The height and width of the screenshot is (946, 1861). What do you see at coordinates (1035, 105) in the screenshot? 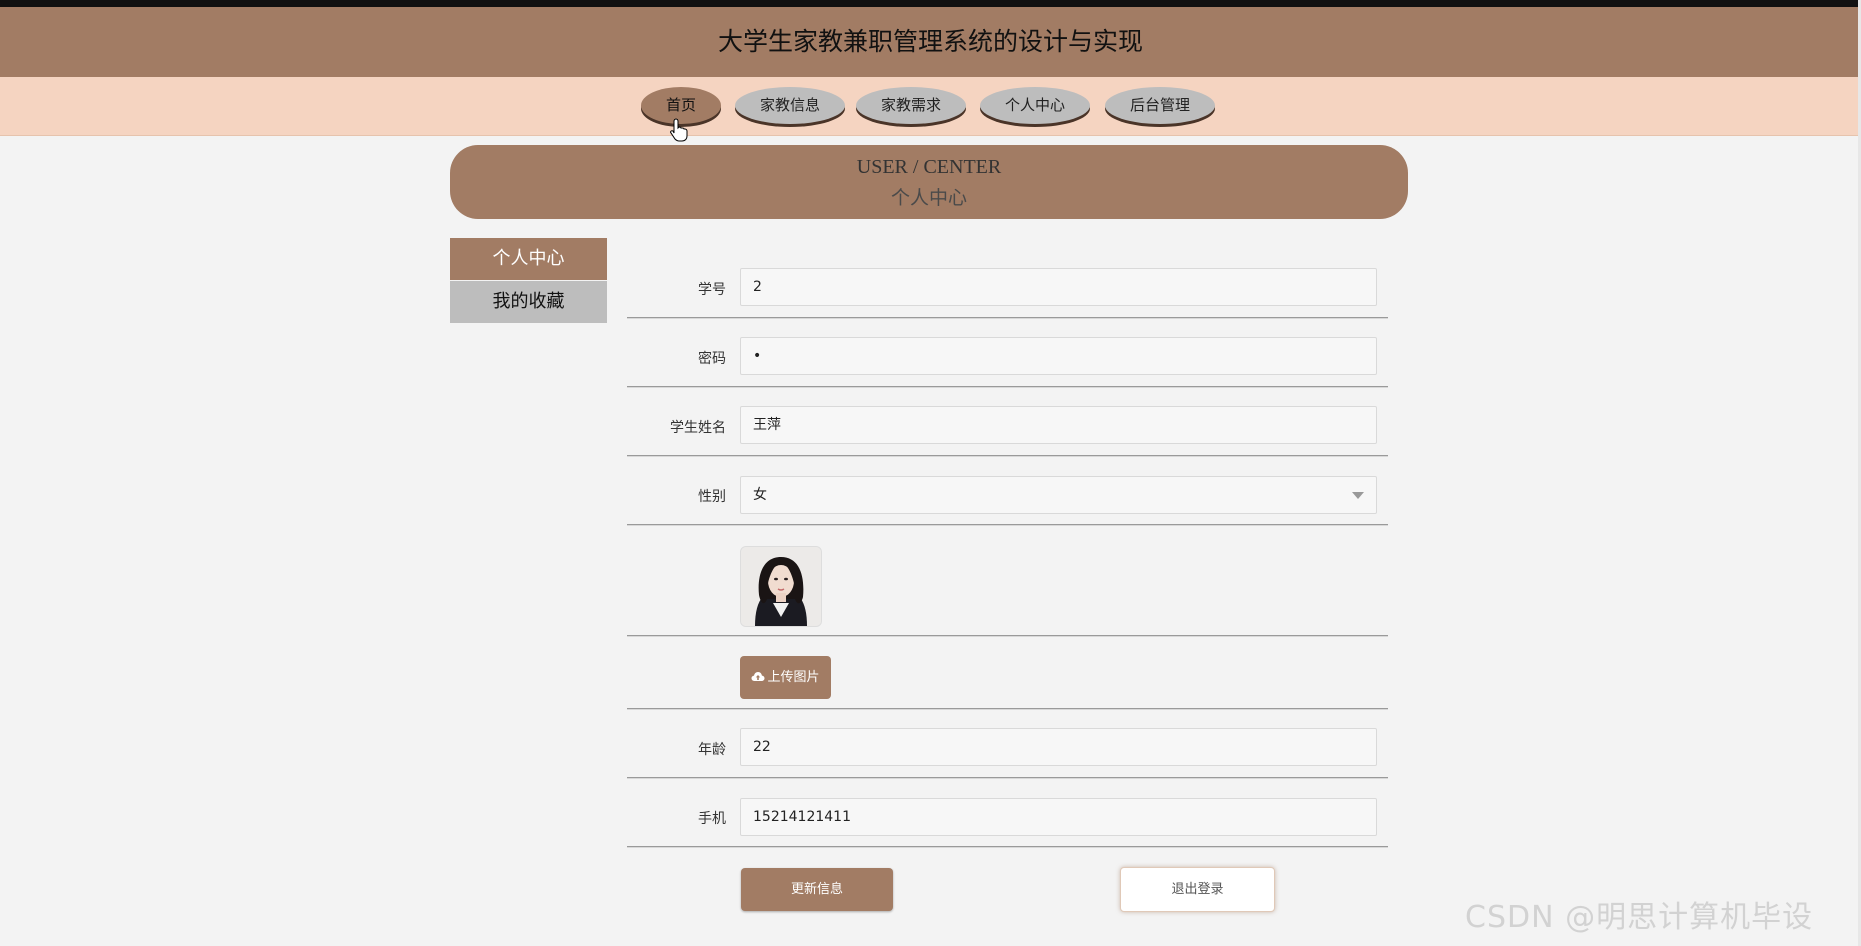
I see `nav-user-center: 个人中心` at bounding box center [1035, 105].